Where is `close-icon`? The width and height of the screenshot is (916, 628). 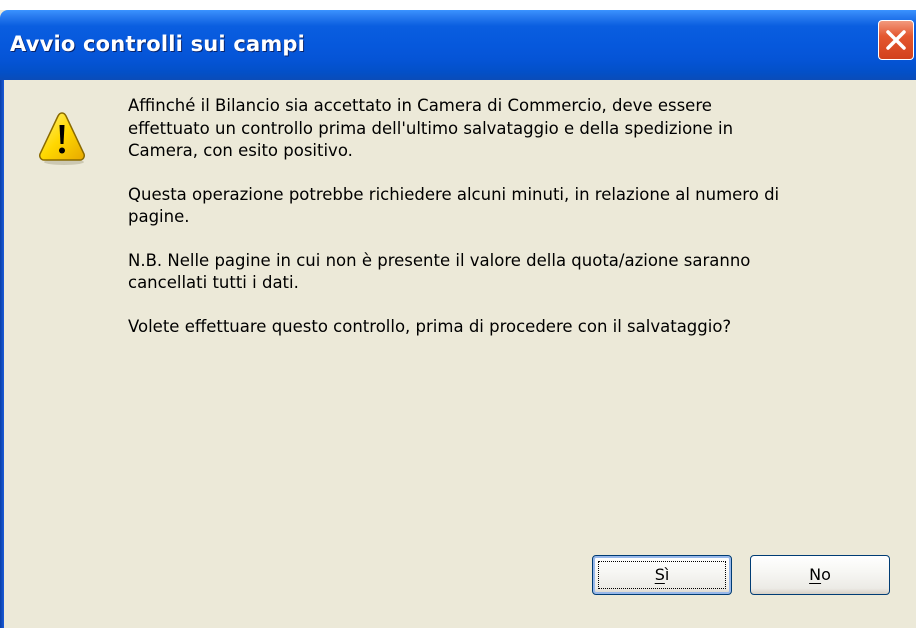
close-icon is located at coordinates (896, 40).